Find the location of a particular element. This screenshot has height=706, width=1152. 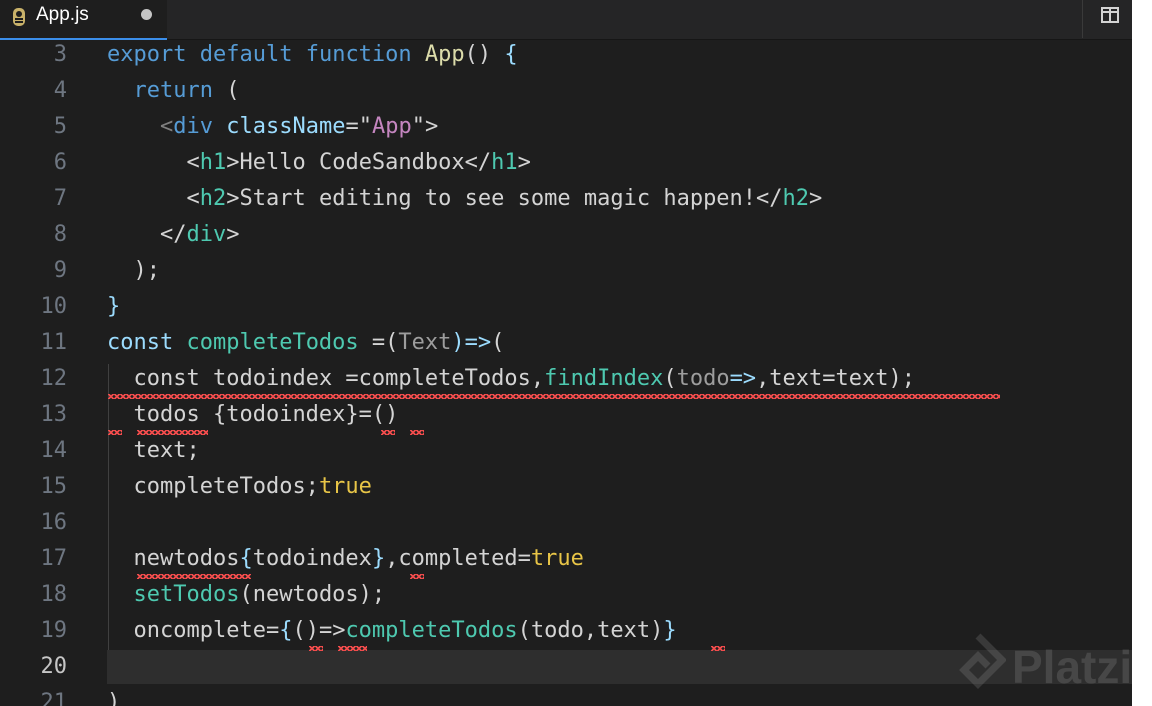

line-number: 16 is located at coordinates (54, 522).